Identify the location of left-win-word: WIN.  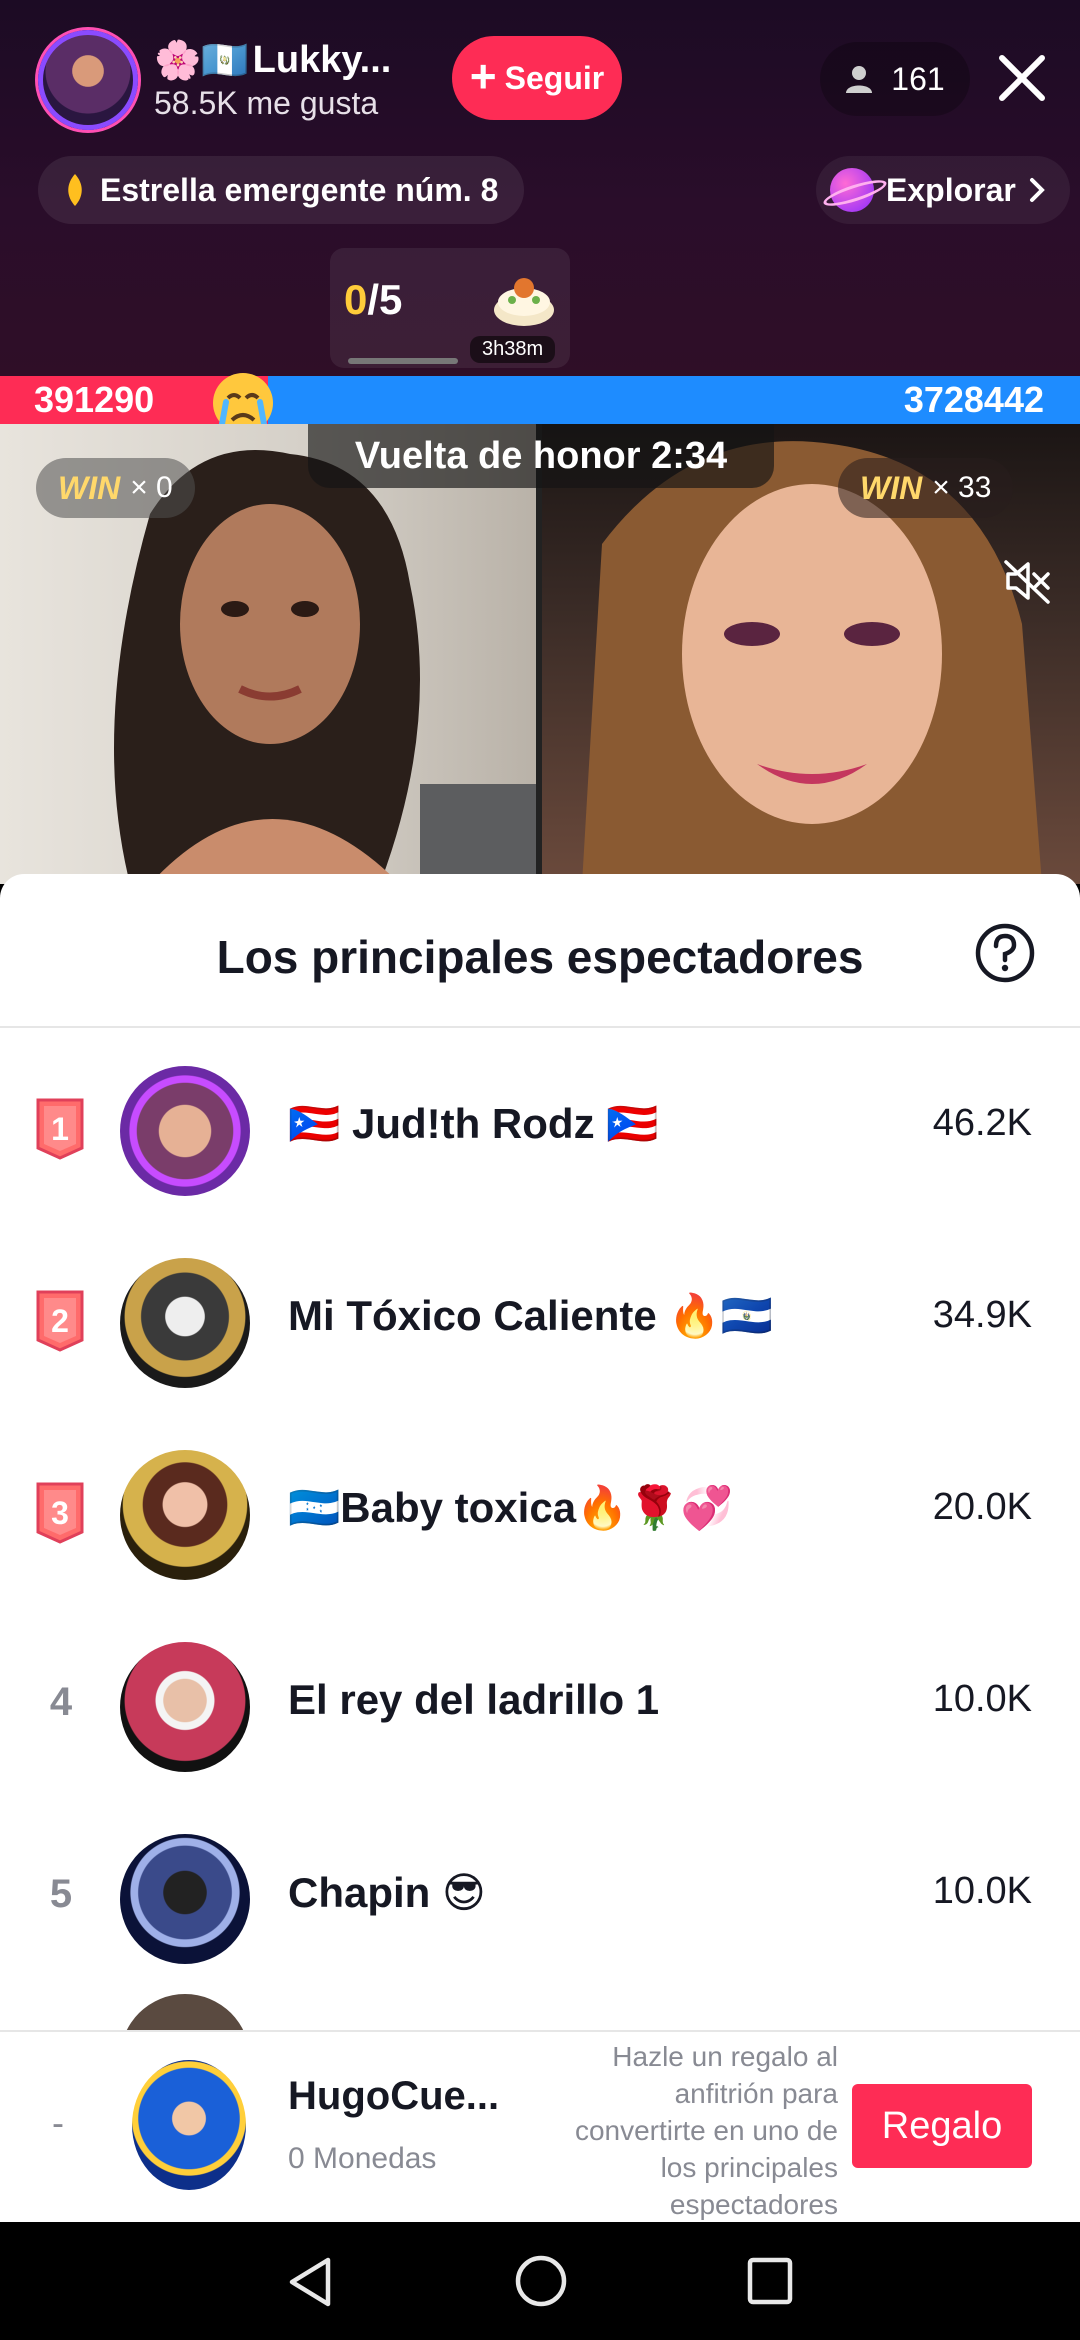
(89, 487).